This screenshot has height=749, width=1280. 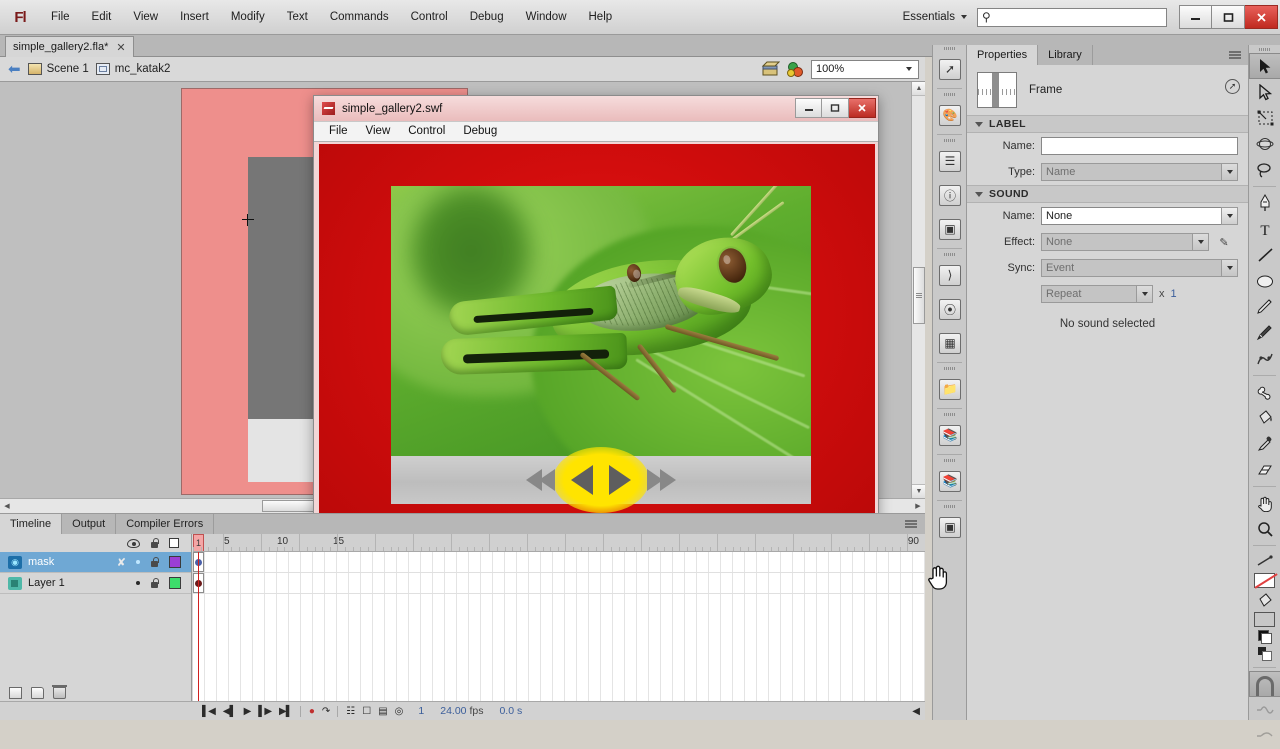 What do you see at coordinates (911, 524) in the screenshot?
I see `timeline-panel-menu` at bounding box center [911, 524].